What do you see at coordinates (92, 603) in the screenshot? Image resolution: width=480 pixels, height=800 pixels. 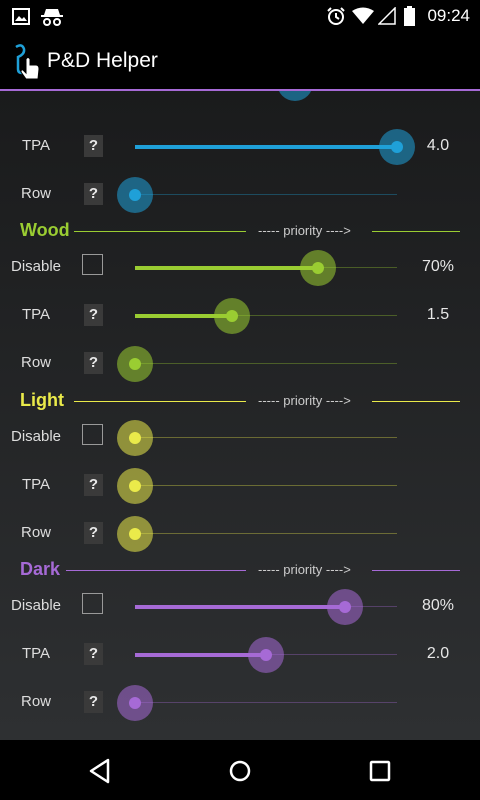 I see `dark-disable-checkbox` at bounding box center [92, 603].